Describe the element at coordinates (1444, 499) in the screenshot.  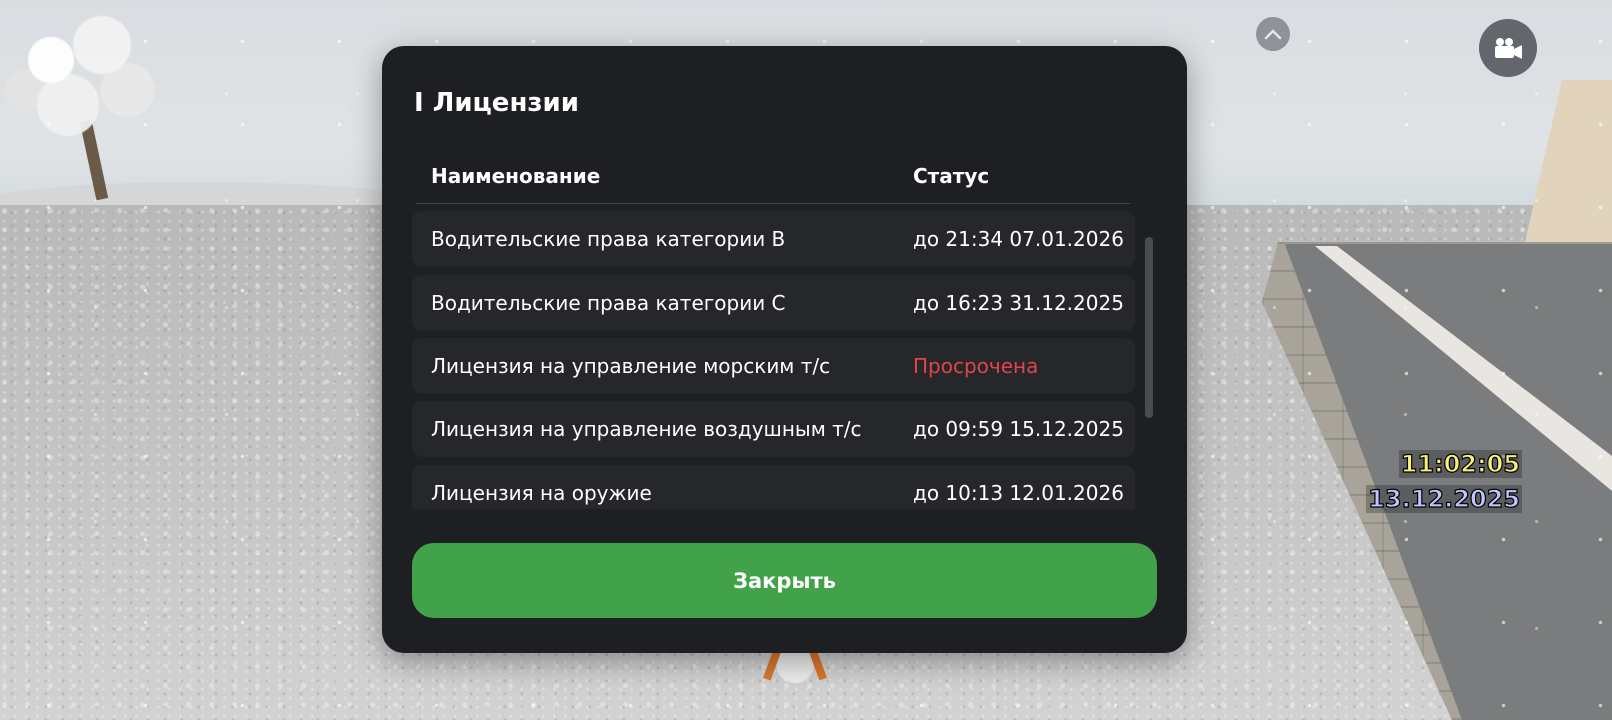
I see `hud-clock-date: 13.12.2025` at that location.